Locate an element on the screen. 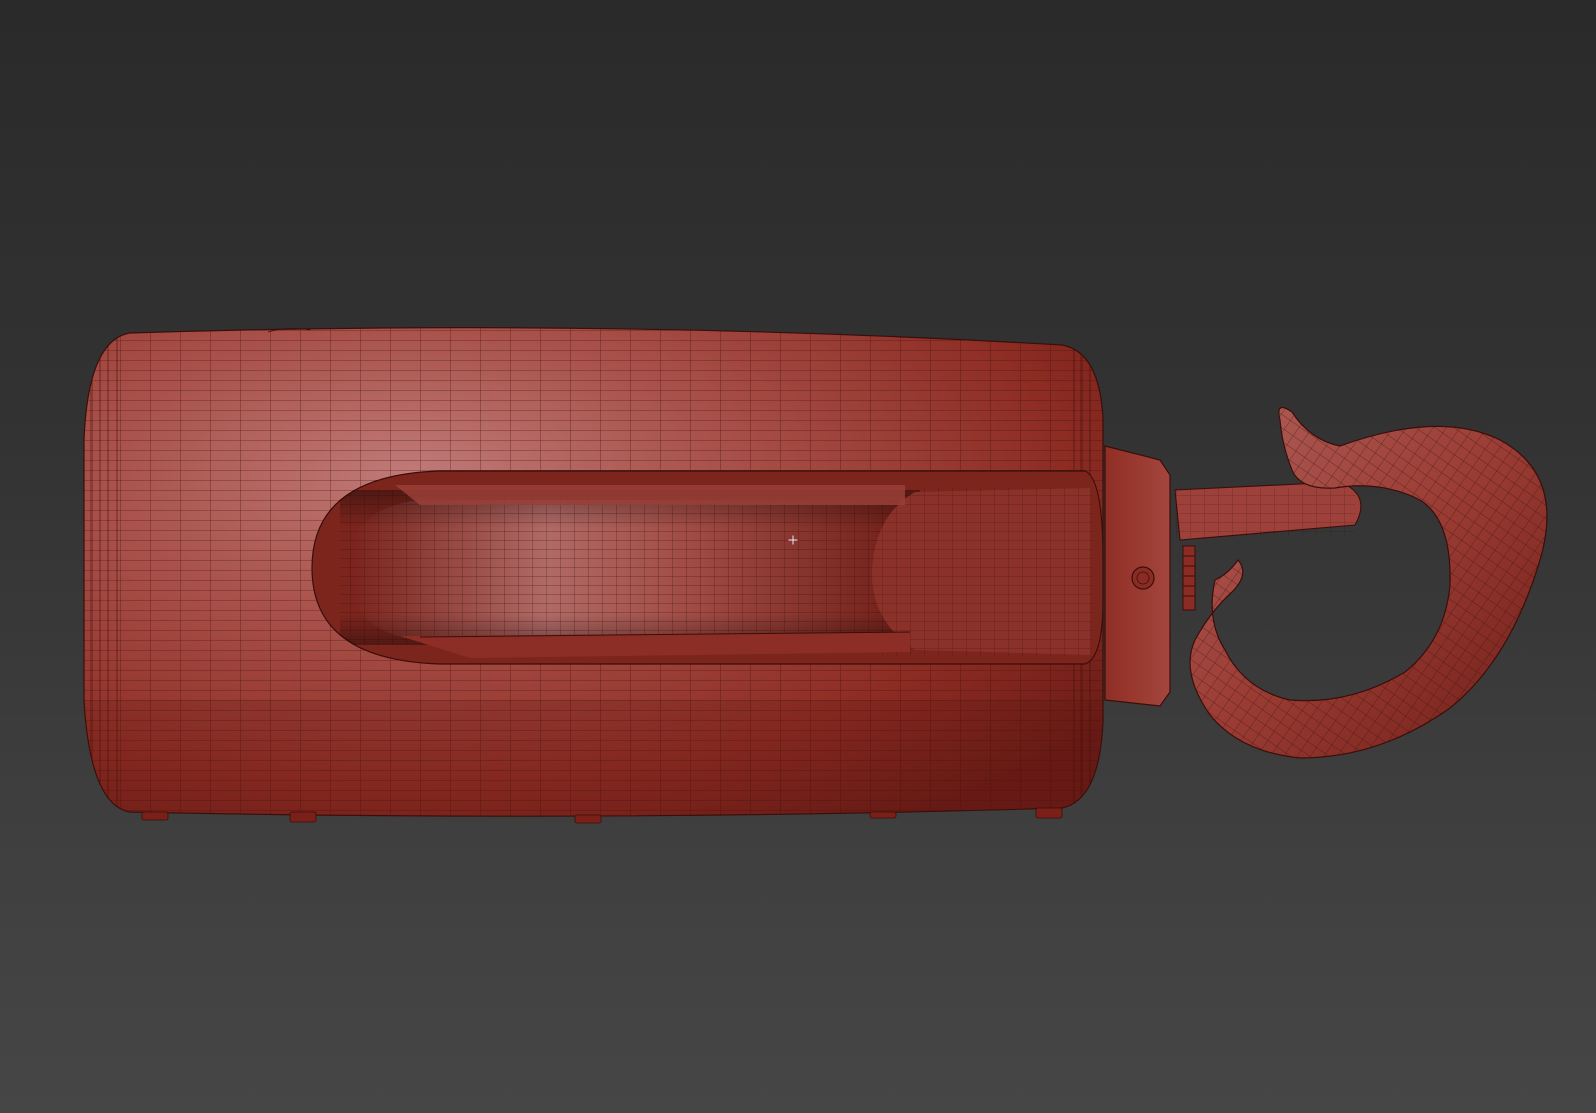 Image resolution: width=1596 pixels, height=1113 pixels. crosshair-icon is located at coordinates (793, 540).